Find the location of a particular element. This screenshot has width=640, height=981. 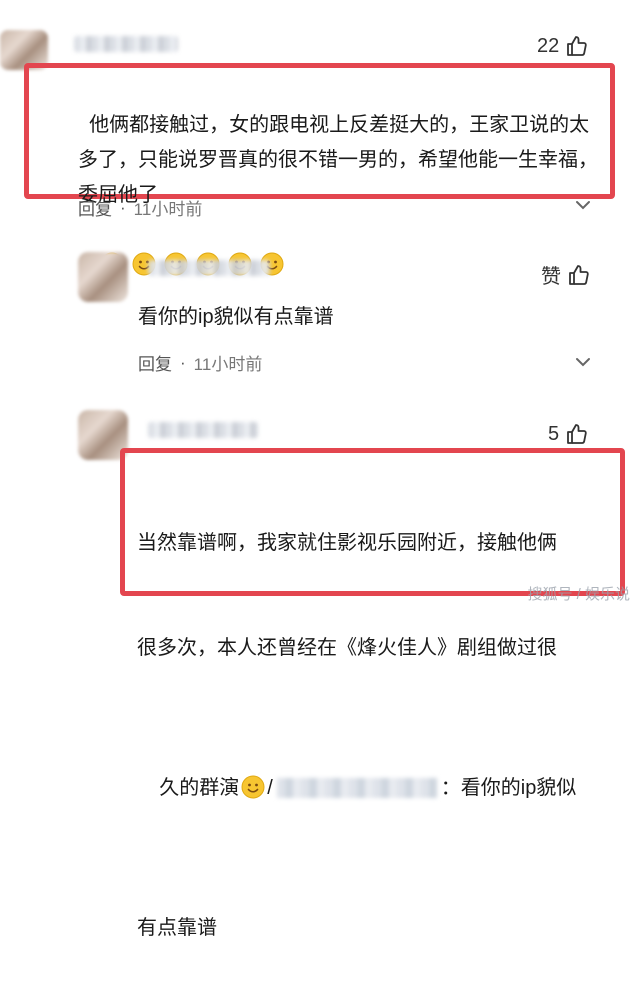

like-button: 22 is located at coordinates (563, 46).